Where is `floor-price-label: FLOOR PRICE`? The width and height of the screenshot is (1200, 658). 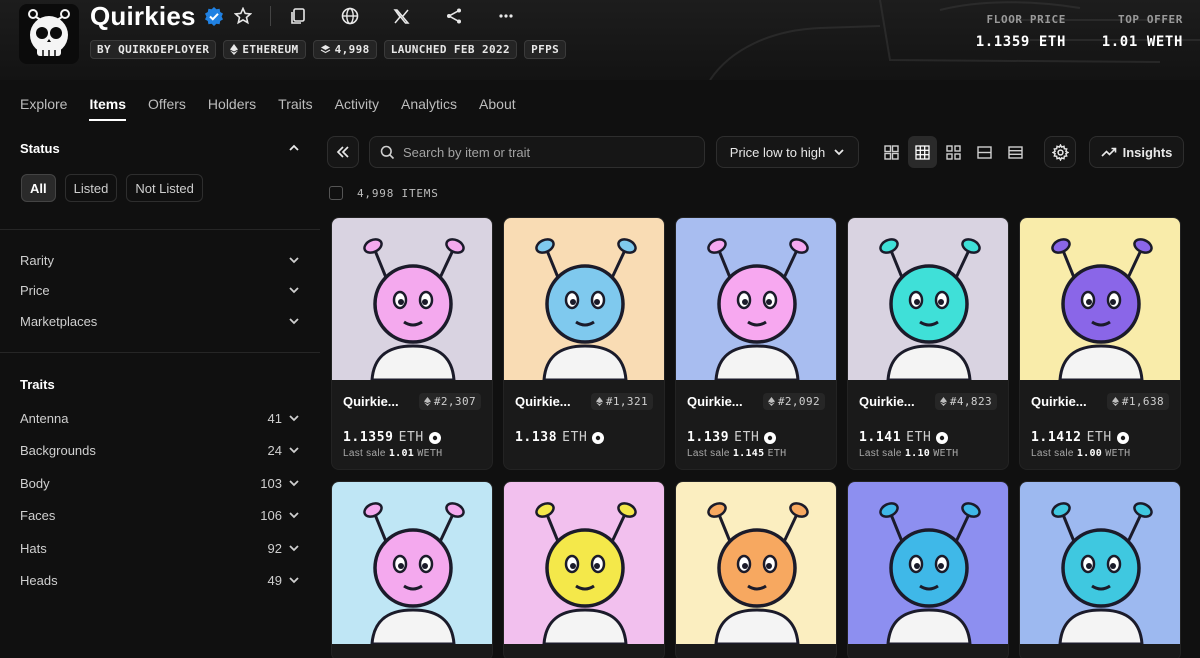 floor-price-label: FLOOR PRICE is located at coordinates (1026, 19).